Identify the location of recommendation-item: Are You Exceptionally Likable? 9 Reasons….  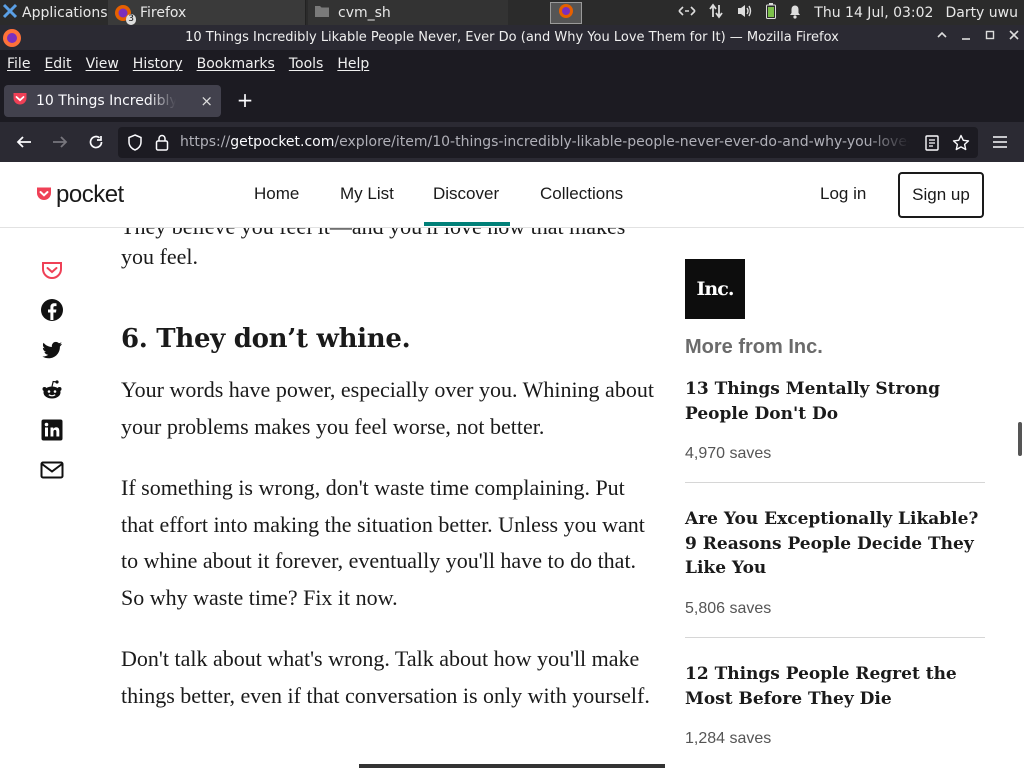
(835, 562).